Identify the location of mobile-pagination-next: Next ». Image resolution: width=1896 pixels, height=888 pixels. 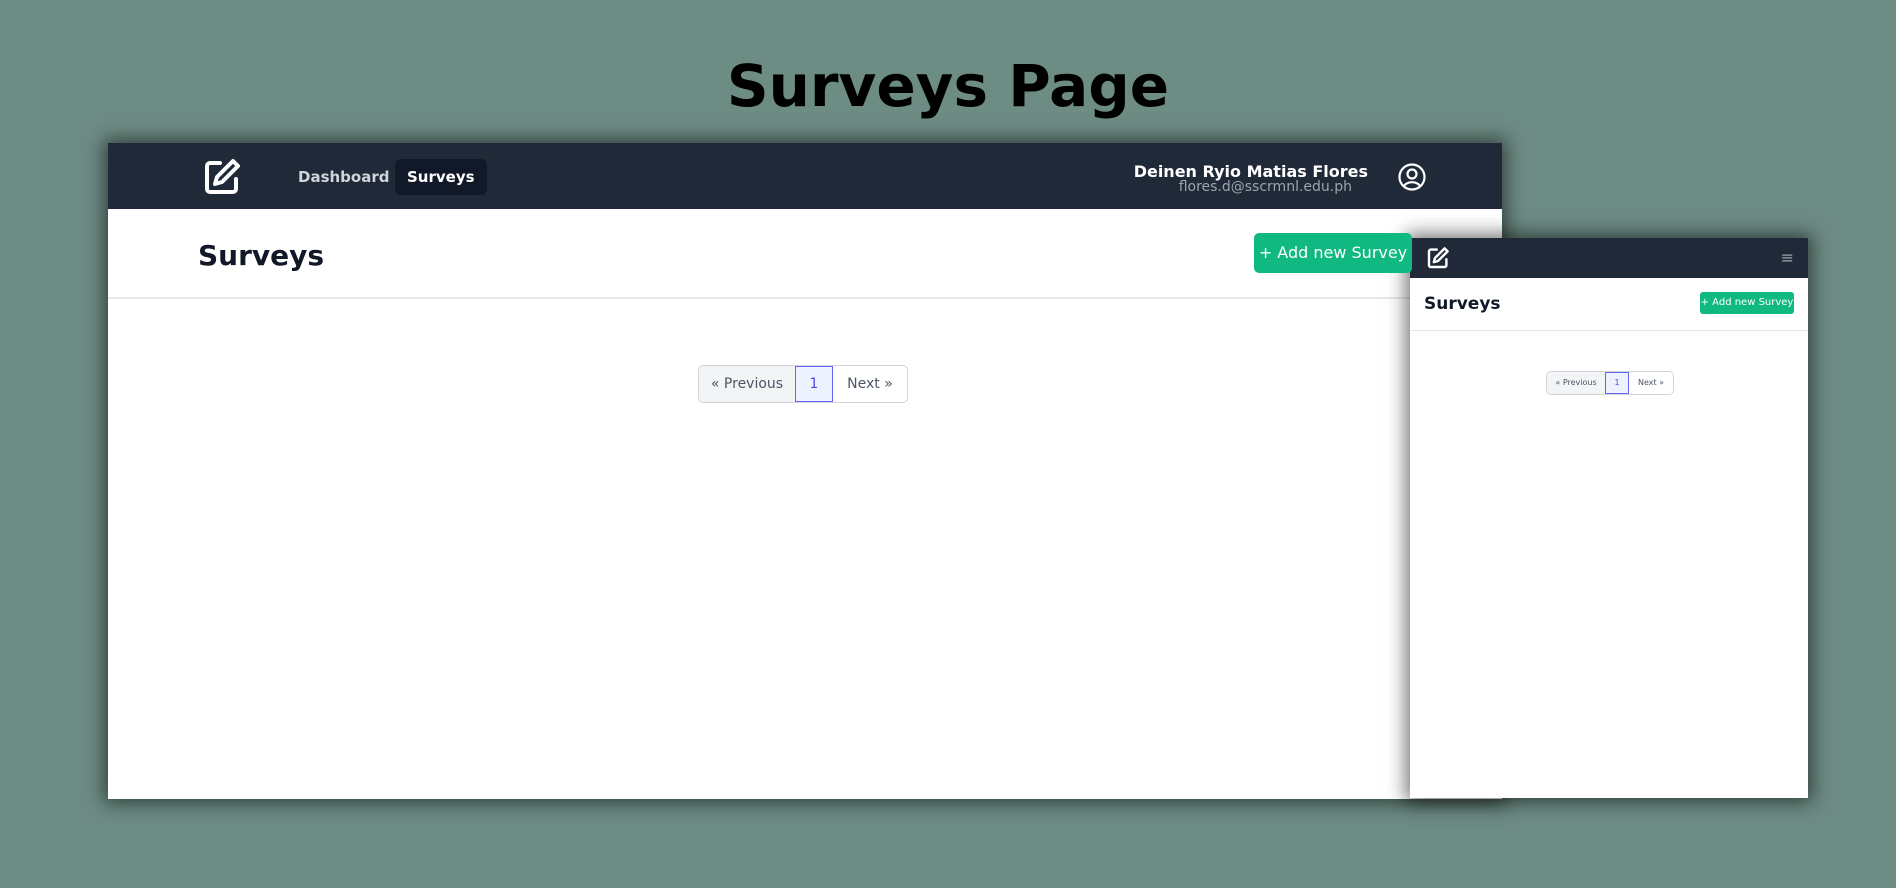
(1651, 383).